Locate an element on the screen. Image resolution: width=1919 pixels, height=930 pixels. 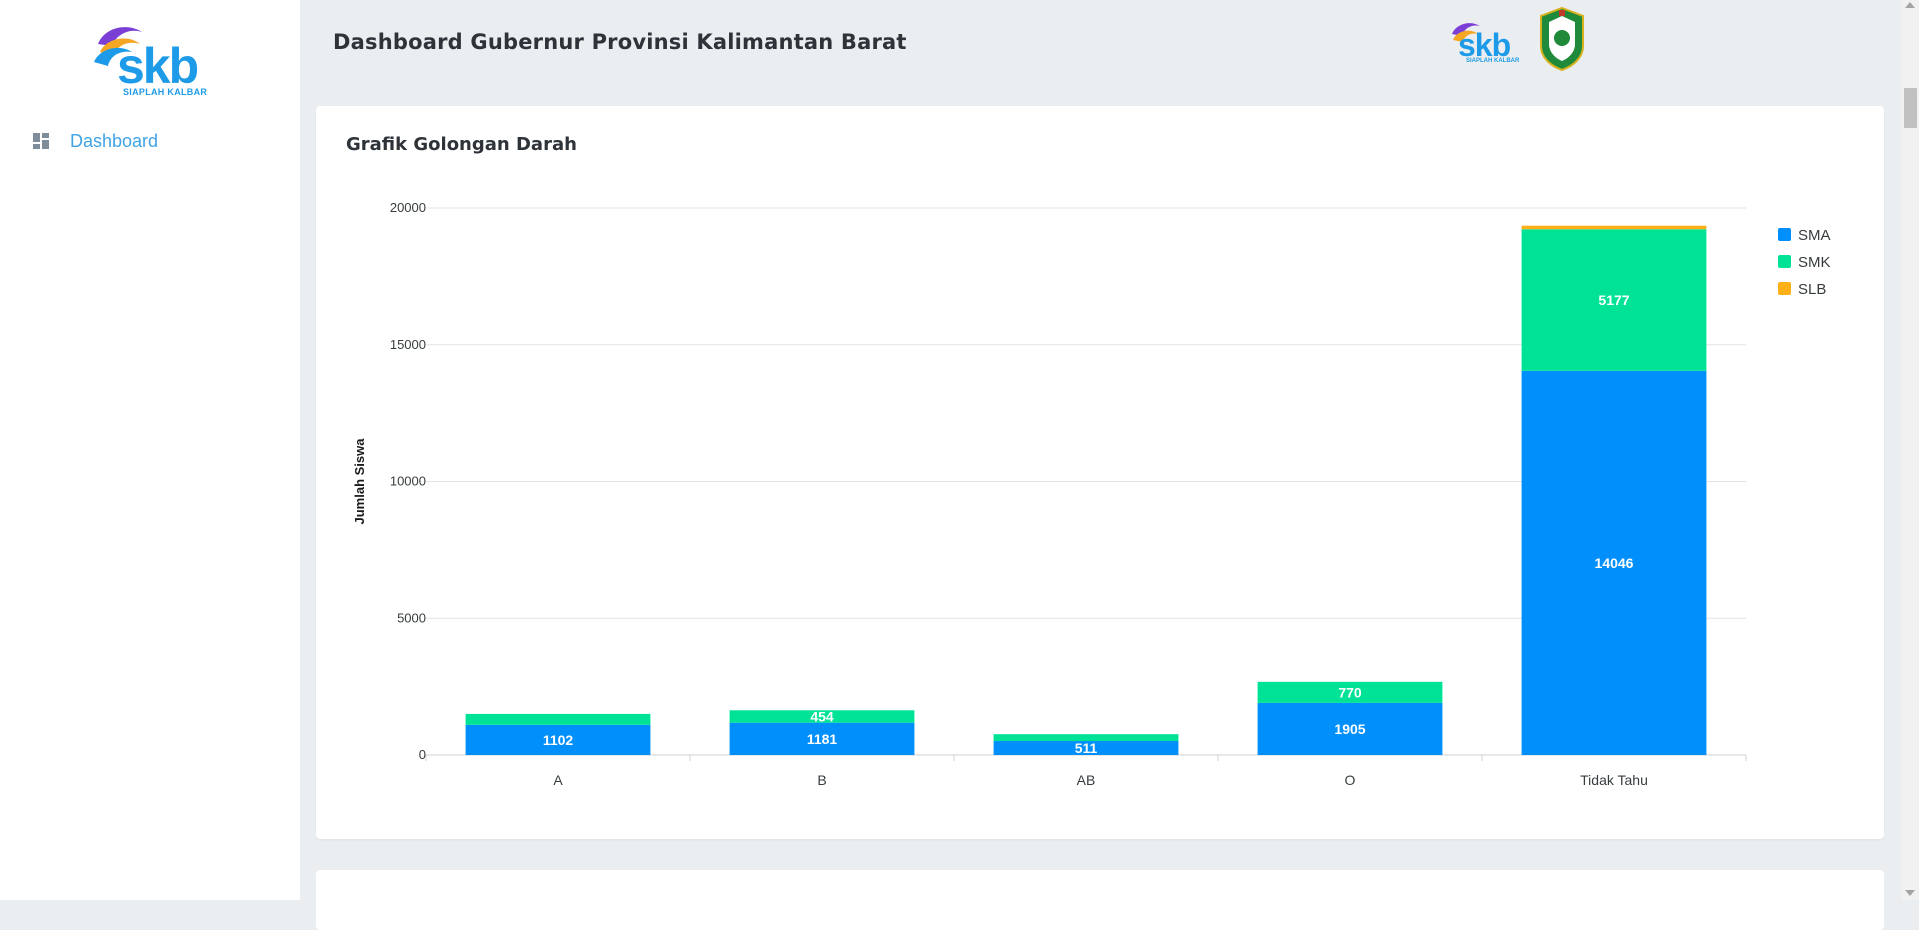
x-tick-label: A is located at coordinates (558, 780).